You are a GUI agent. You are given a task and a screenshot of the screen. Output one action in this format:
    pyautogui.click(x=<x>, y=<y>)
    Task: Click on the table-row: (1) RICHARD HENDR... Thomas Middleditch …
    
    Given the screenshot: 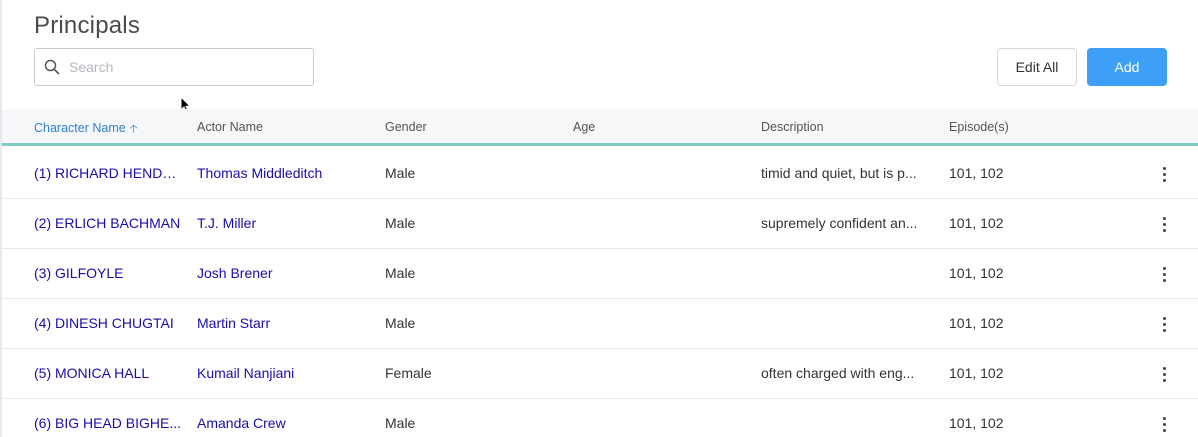 What is the action you would take?
    pyautogui.click(x=600, y=174)
    